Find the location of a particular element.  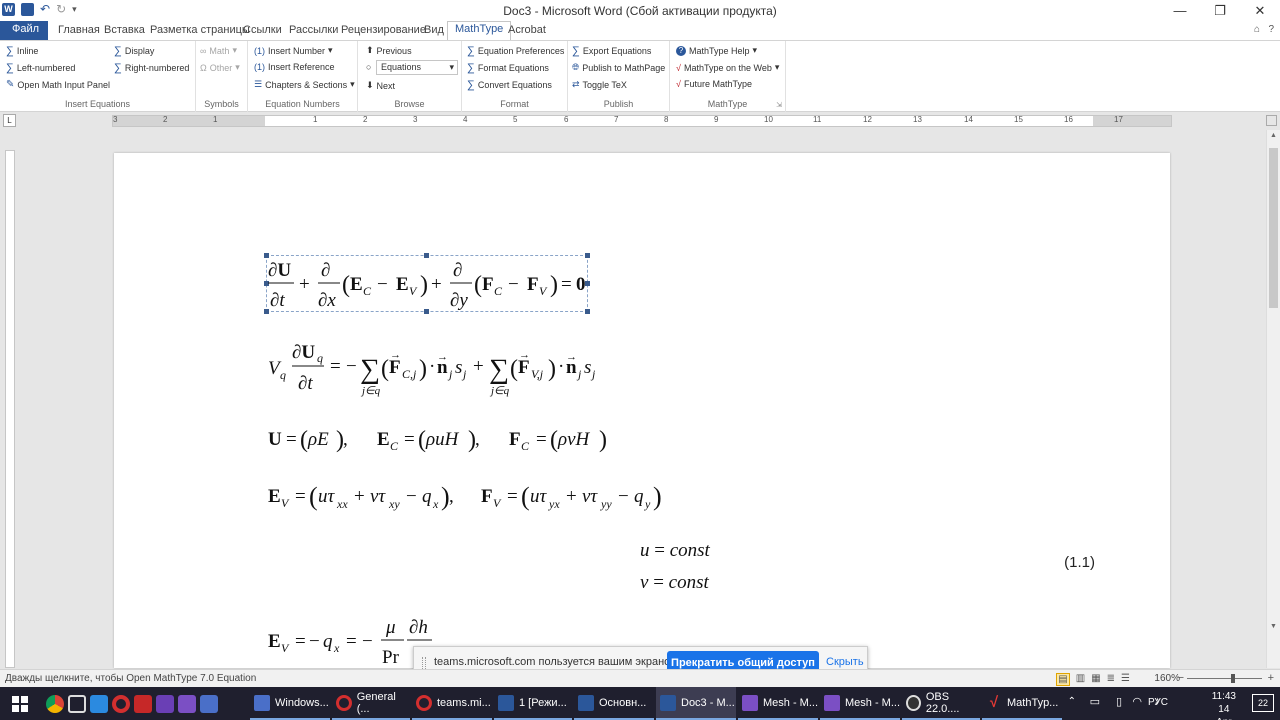

blue-app-icon is located at coordinates (209, 703).